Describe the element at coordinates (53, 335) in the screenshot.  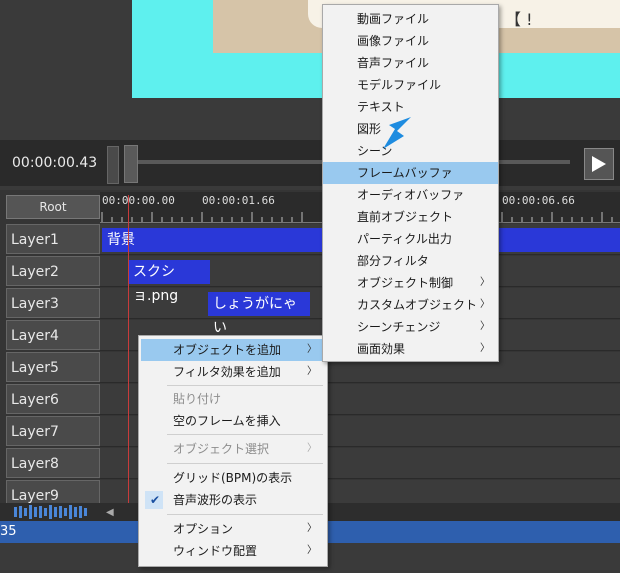
I see `layer-label-4: Layer4` at that location.